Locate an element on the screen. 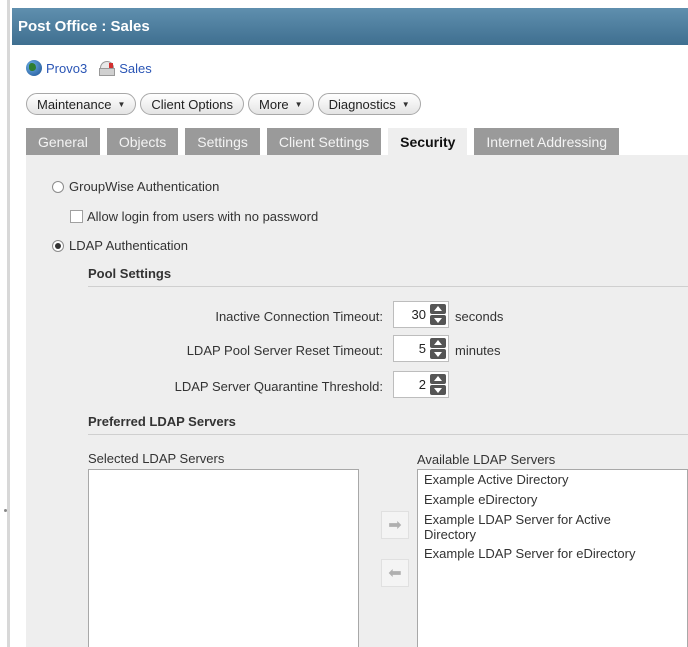 This screenshot has width=688, height=647. breadcrumb-label: Sales is located at coordinates (135, 68).